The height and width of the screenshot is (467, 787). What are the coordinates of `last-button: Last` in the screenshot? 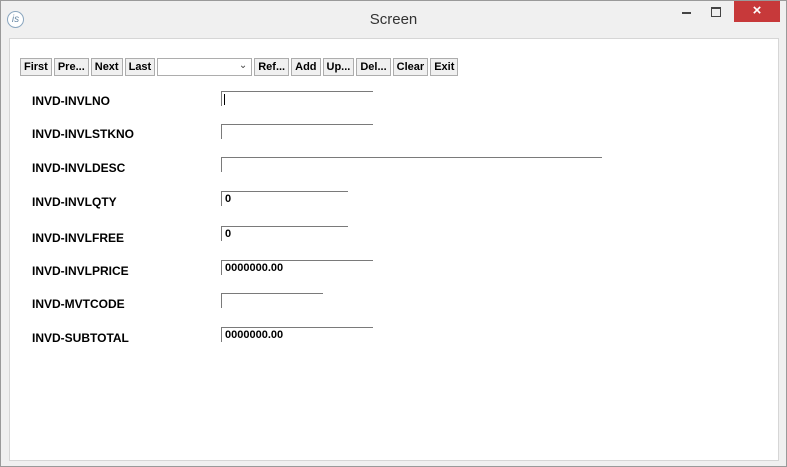 It's located at (140, 67).